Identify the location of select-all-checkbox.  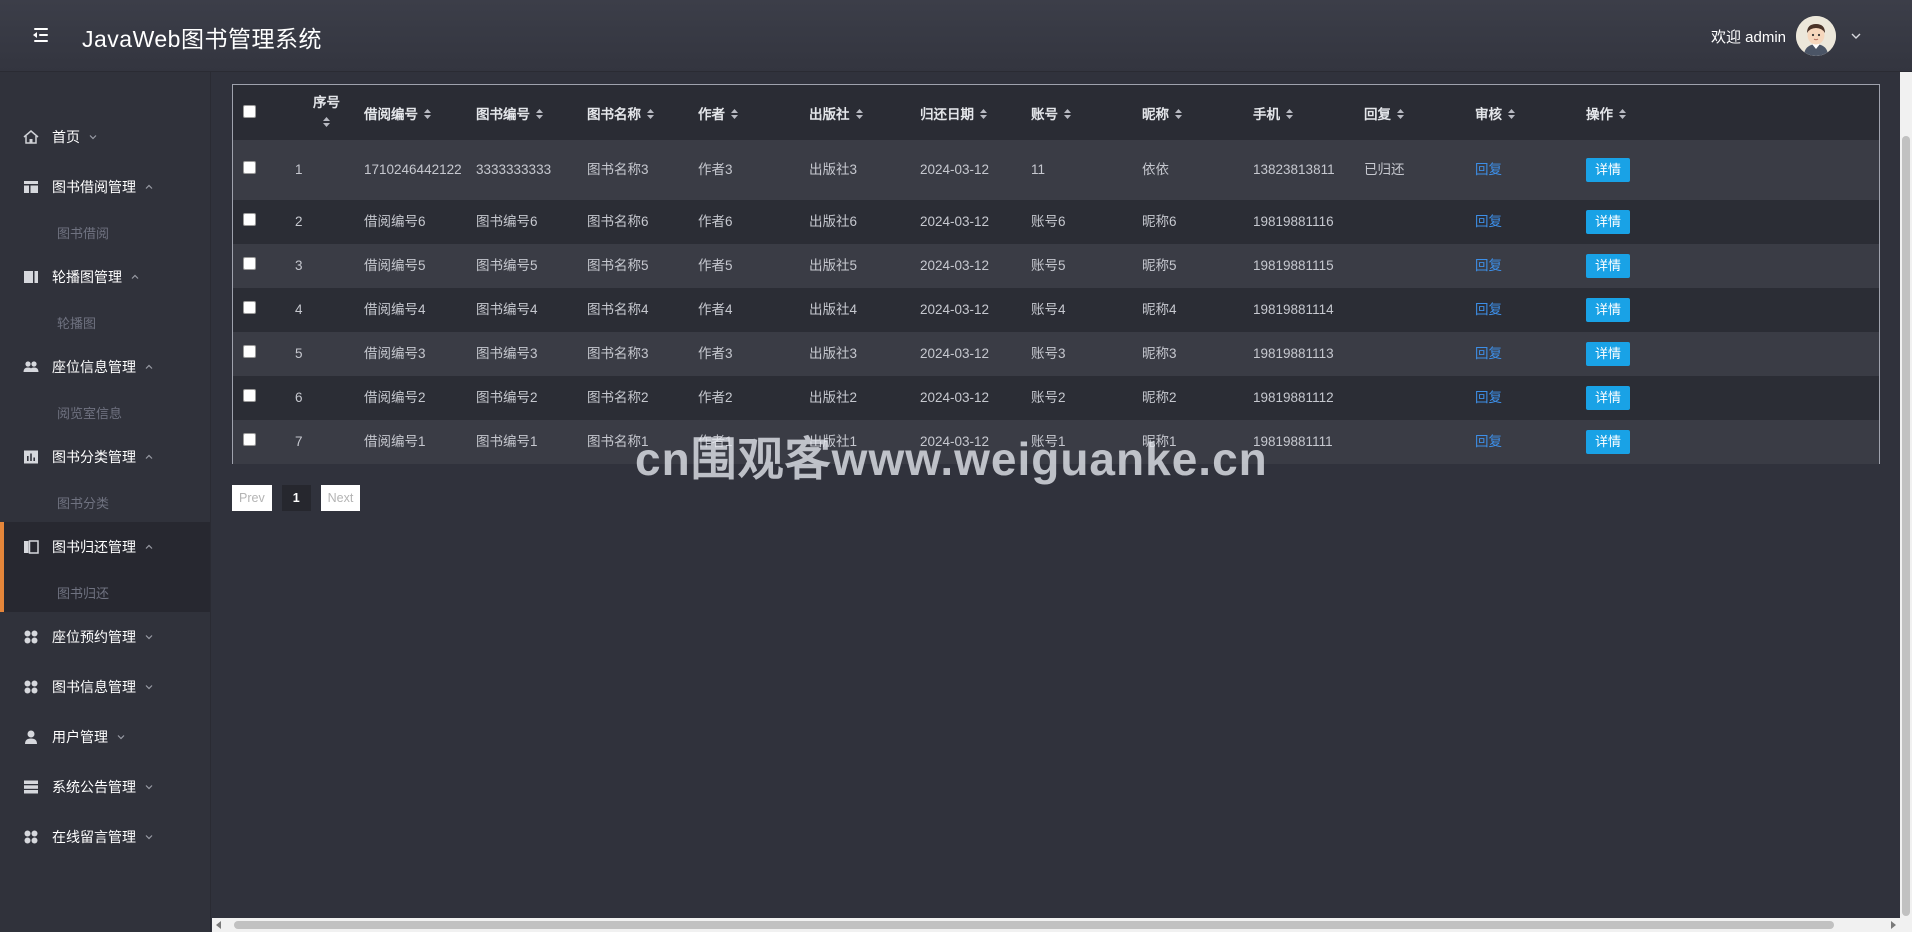
(249, 111).